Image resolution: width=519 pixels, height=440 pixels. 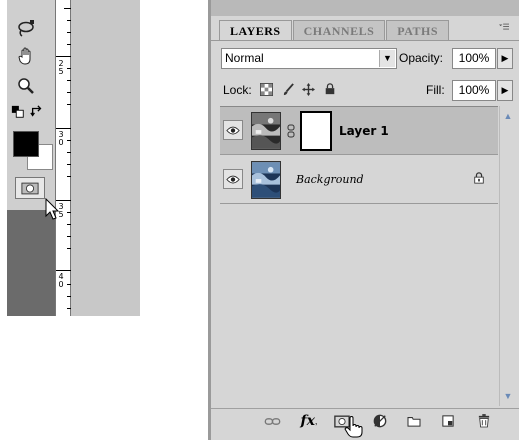 I want to click on blend-mode-select: Normal ▼, so click(x=309, y=58).